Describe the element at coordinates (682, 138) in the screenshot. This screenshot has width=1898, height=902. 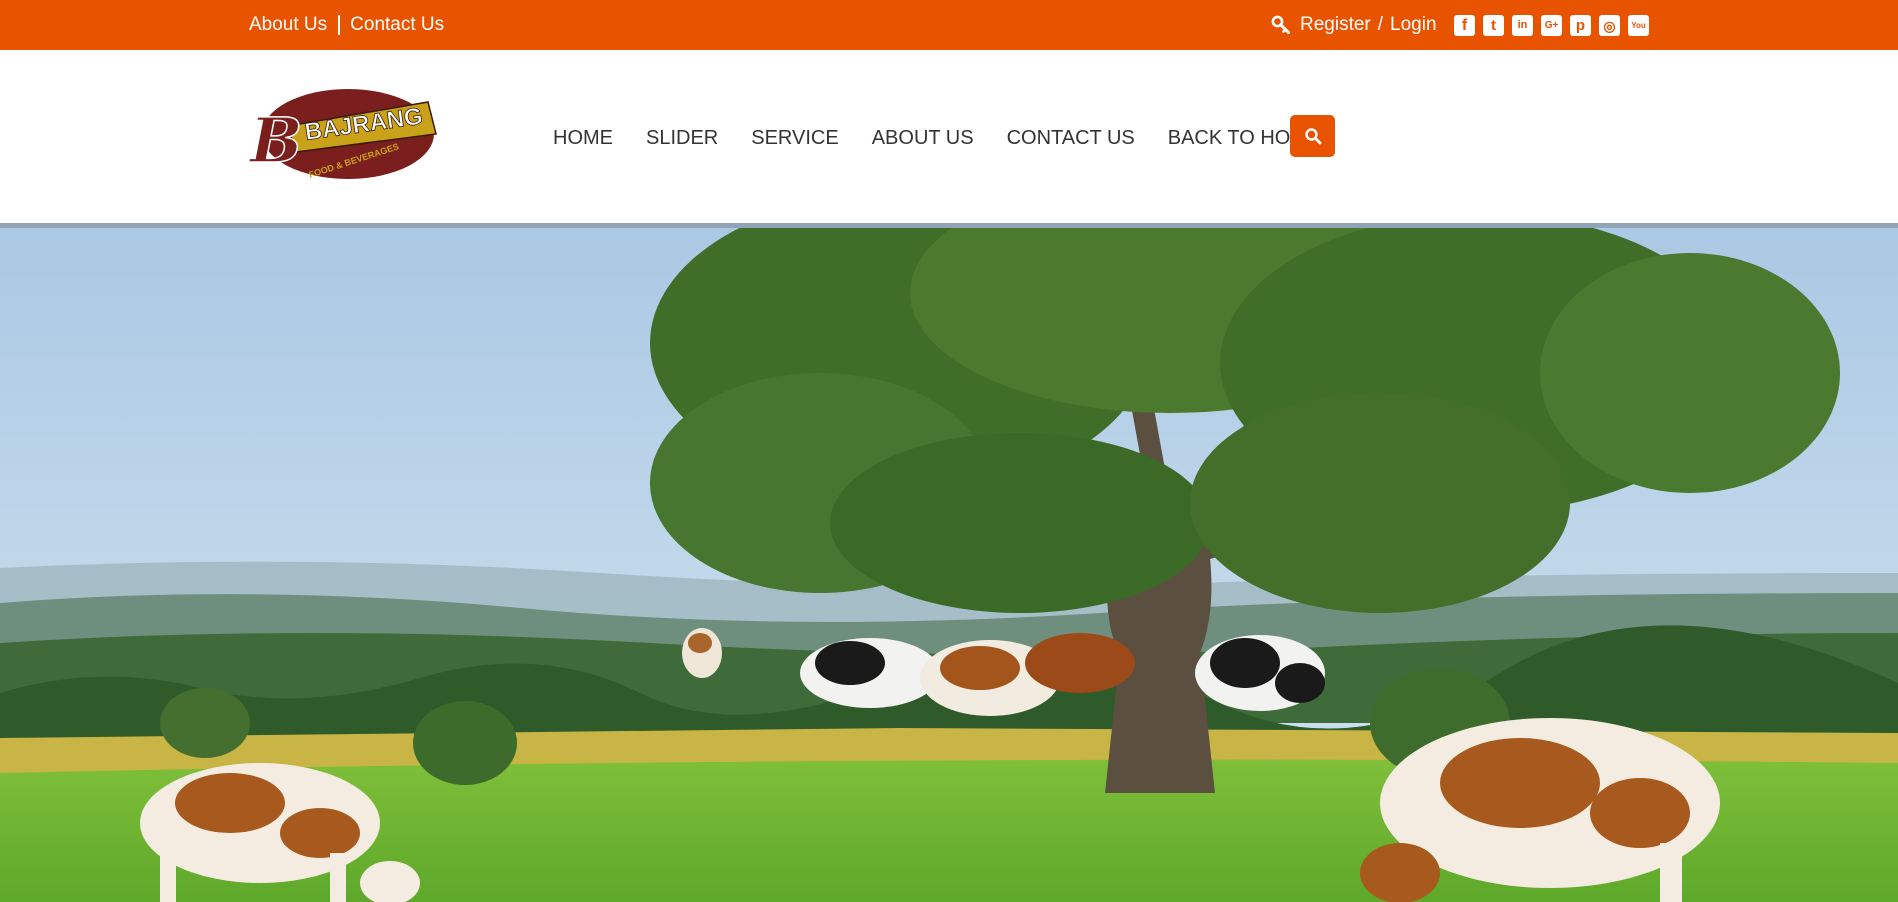
I see `nav-slider: SLIDER` at that location.